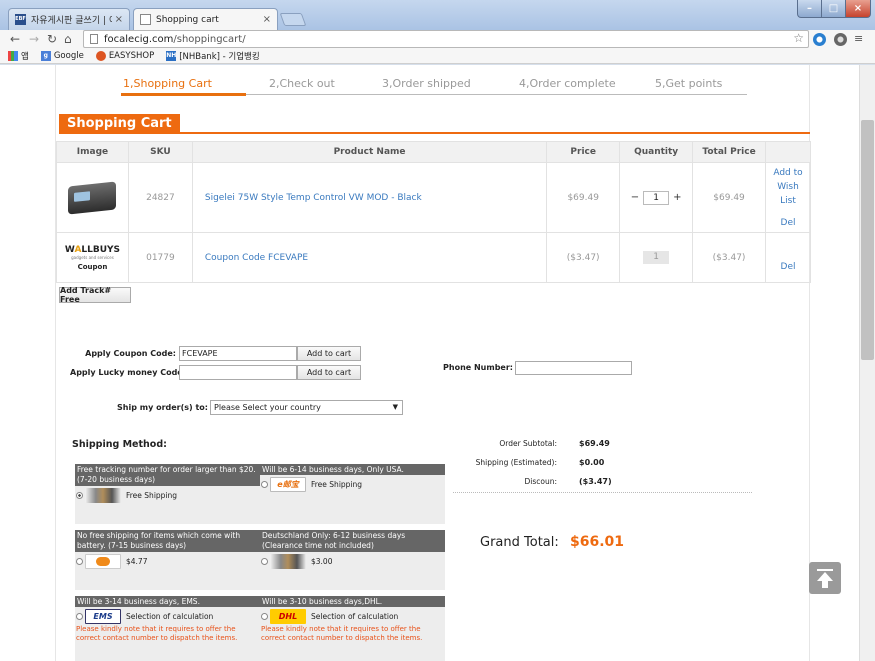  Describe the element at coordinates (446, 39) in the screenshot. I see `address-bar: focalecig.com /shoppingcart/ ☆` at that location.